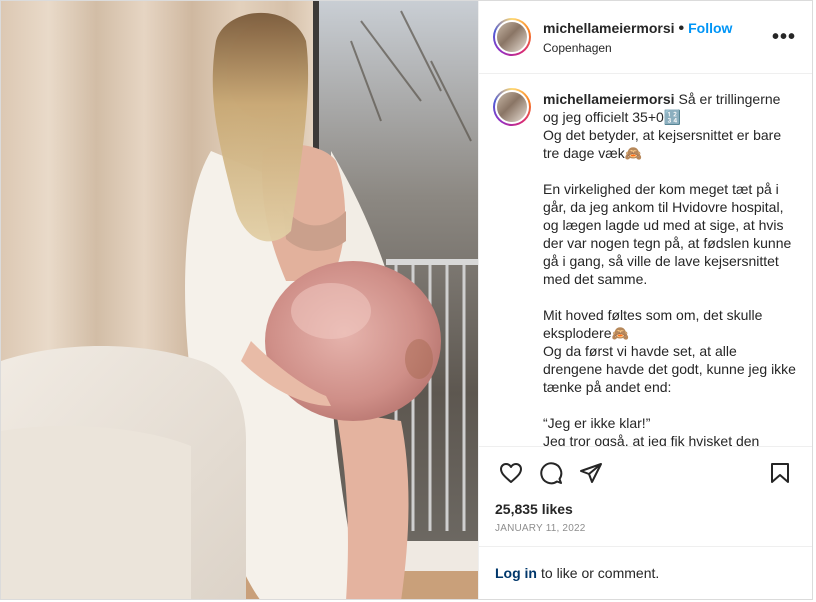  I want to click on follow-button: Follow, so click(710, 28).